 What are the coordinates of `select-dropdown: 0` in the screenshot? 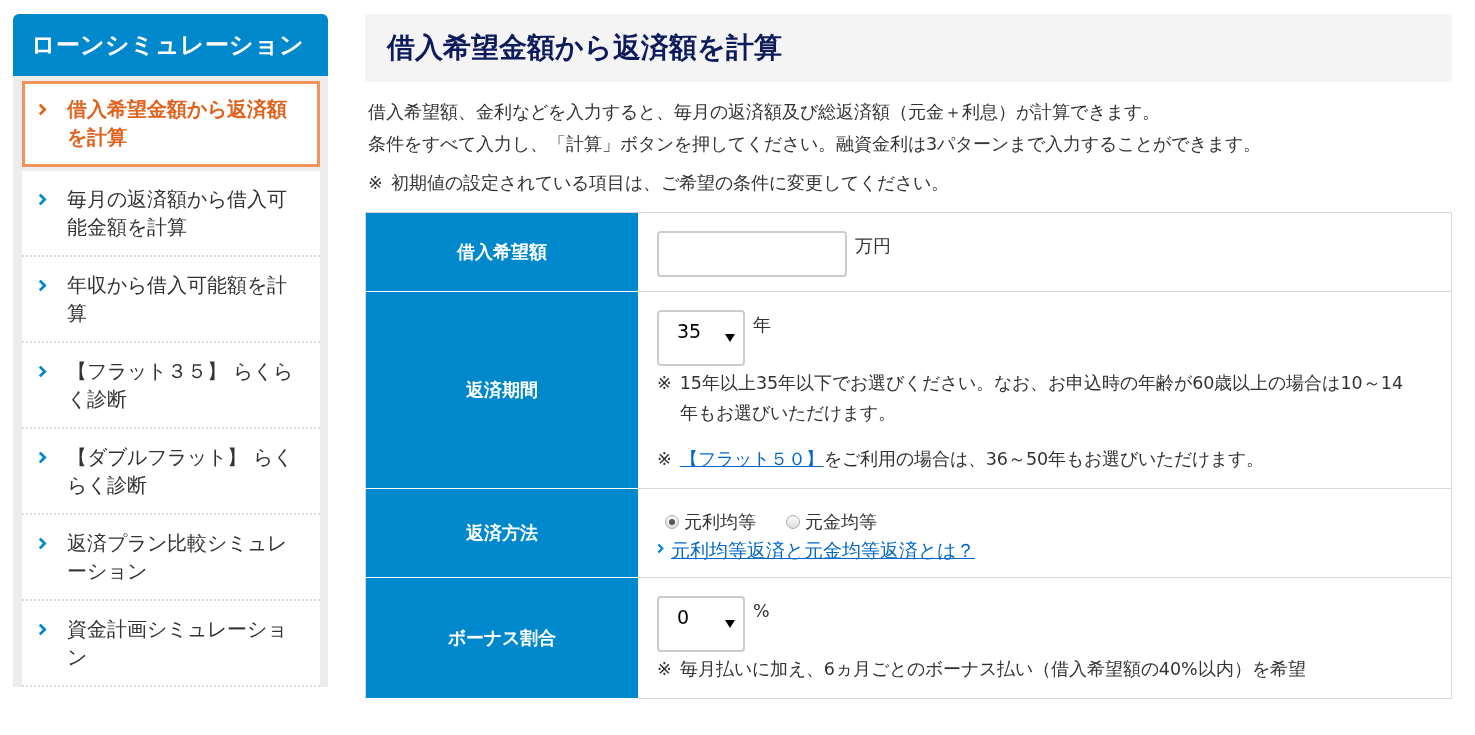 It's located at (701, 624).